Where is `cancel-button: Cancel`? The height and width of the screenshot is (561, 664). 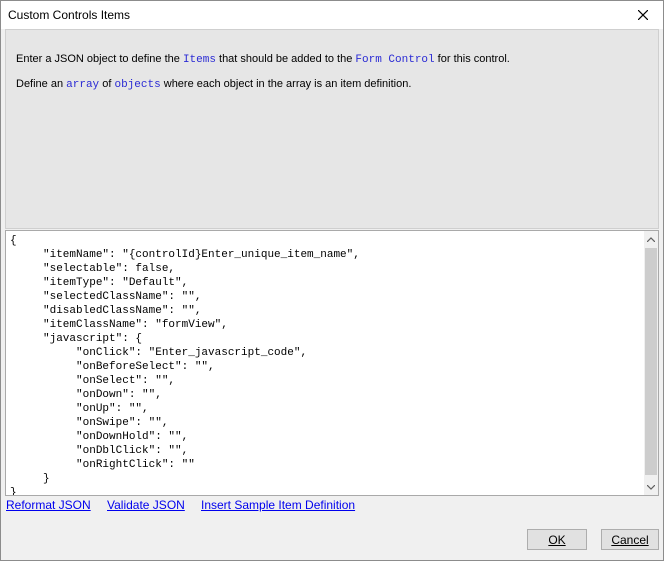
cancel-button: Cancel is located at coordinates (630, 539).